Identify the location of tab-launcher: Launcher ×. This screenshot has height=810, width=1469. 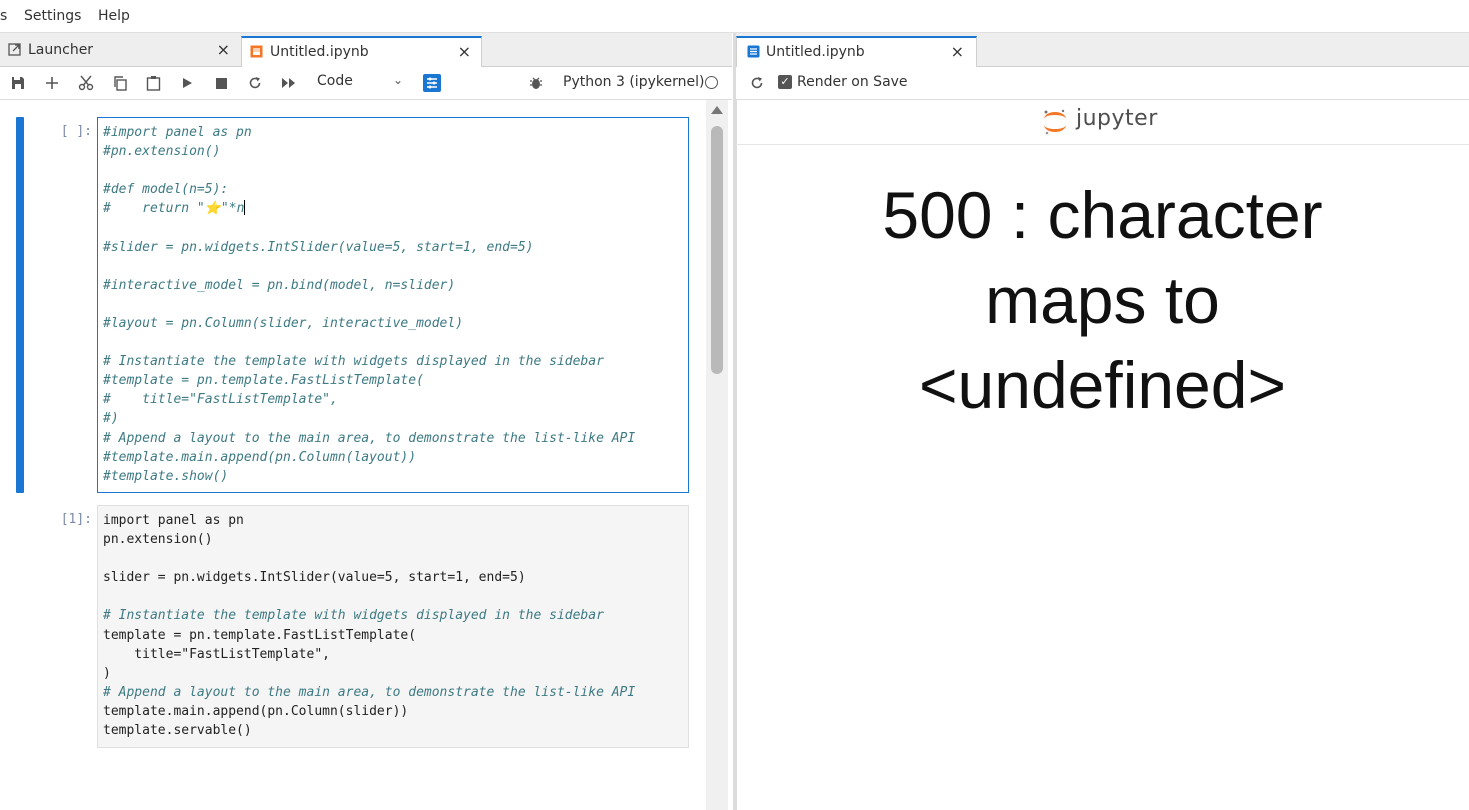
(120, 51).